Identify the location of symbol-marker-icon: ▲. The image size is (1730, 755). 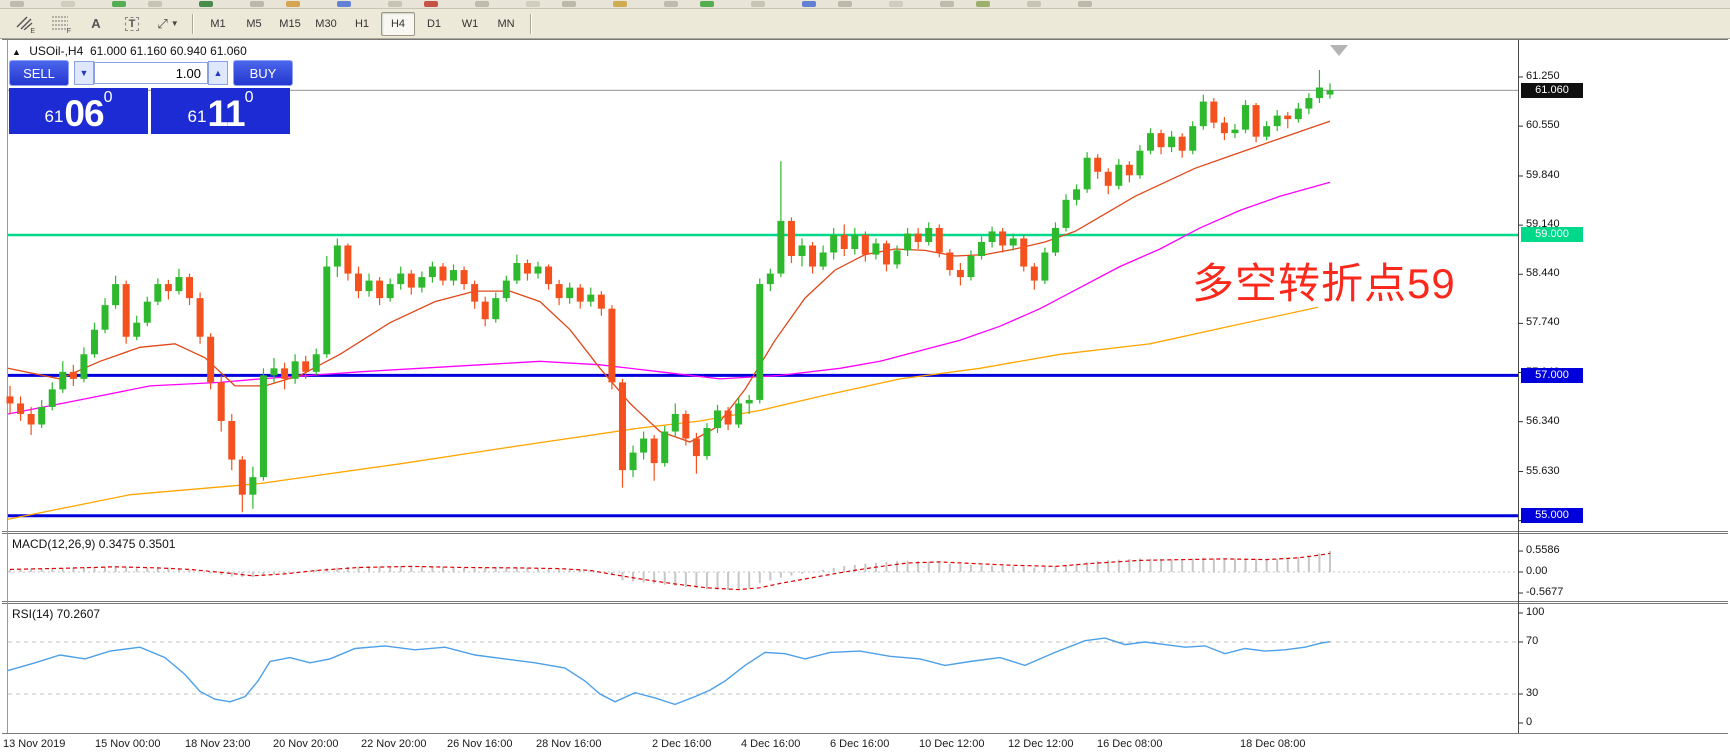
(16, 52).